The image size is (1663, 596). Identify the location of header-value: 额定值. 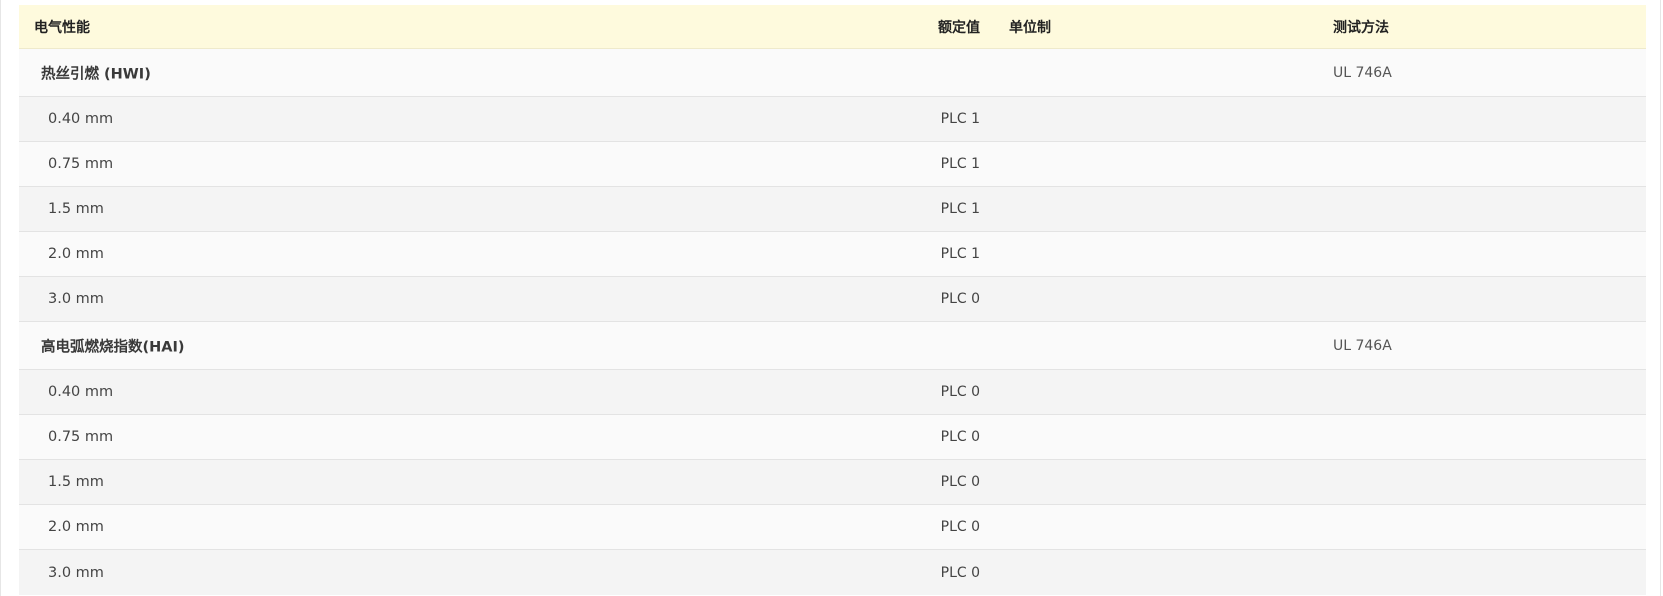
(959, 27).